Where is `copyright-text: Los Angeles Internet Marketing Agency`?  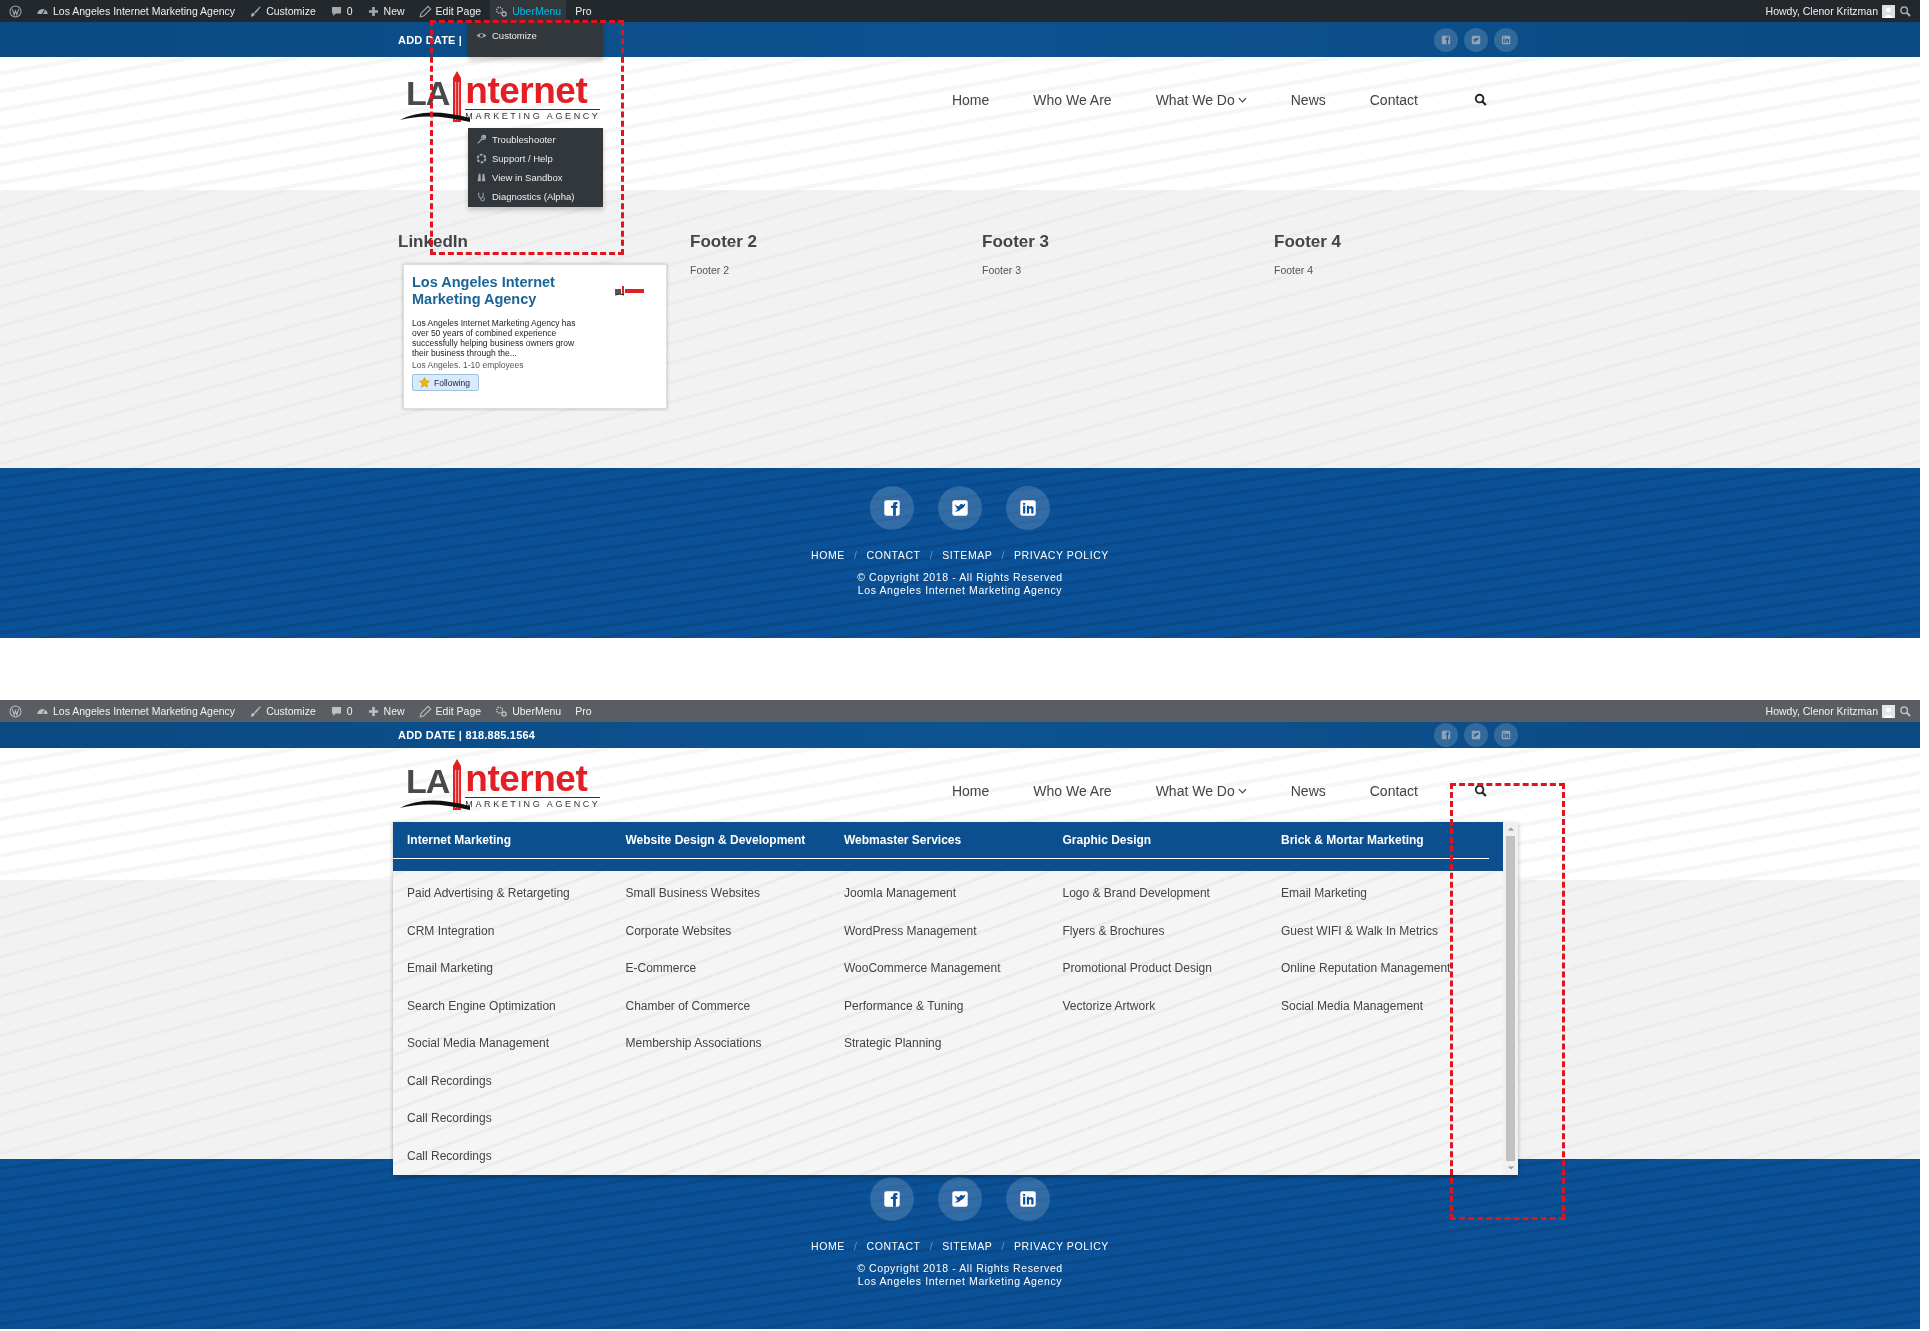 copyright-text: Los Angeles Internet Marketing Agency is located at coordinates (960, 1281).